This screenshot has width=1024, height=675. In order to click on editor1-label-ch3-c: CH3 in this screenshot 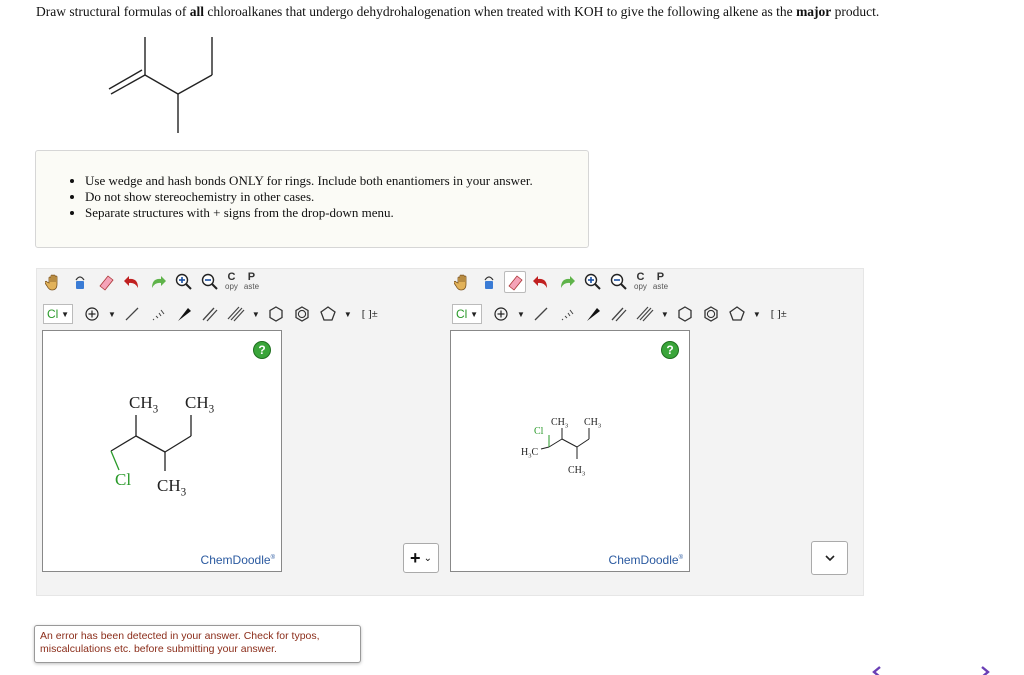, I will do `click(172, 487)`.